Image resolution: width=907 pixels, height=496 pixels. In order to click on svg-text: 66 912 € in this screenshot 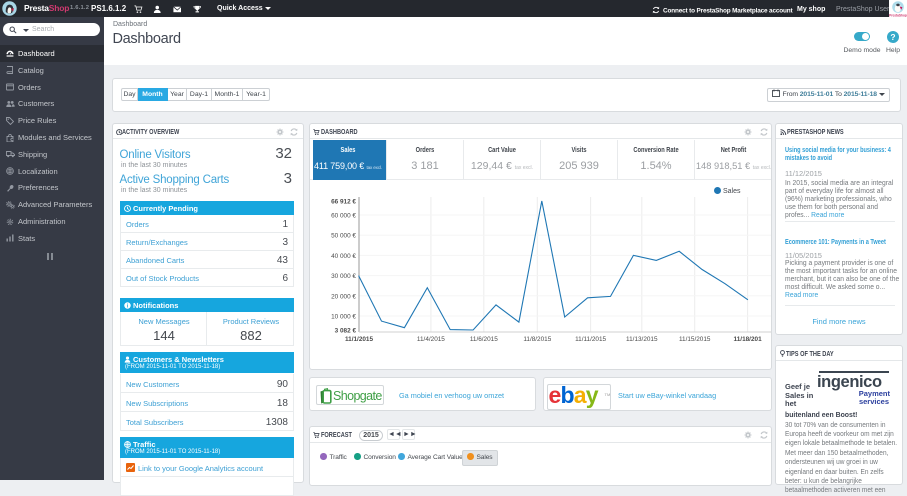, I will do `click(343, 202)`.